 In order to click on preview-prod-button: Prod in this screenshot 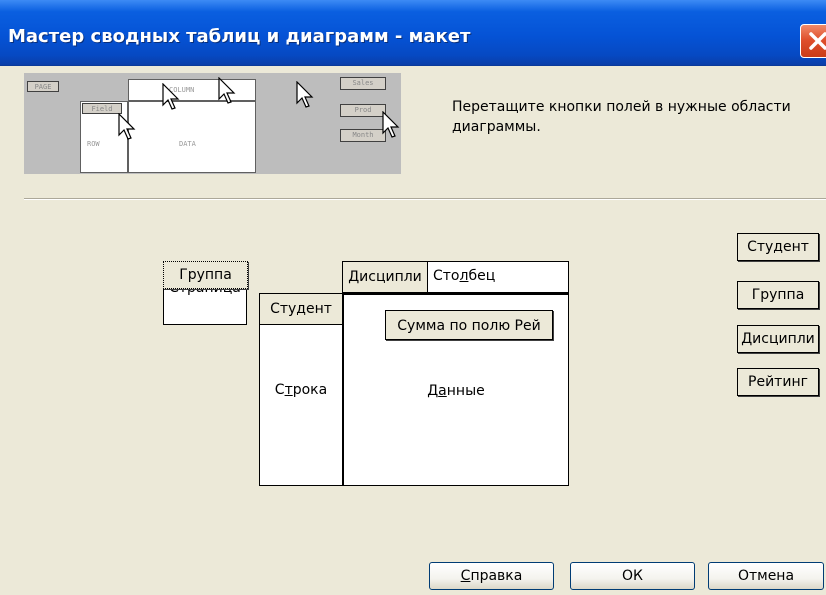, I will do `click(363, 110)`.